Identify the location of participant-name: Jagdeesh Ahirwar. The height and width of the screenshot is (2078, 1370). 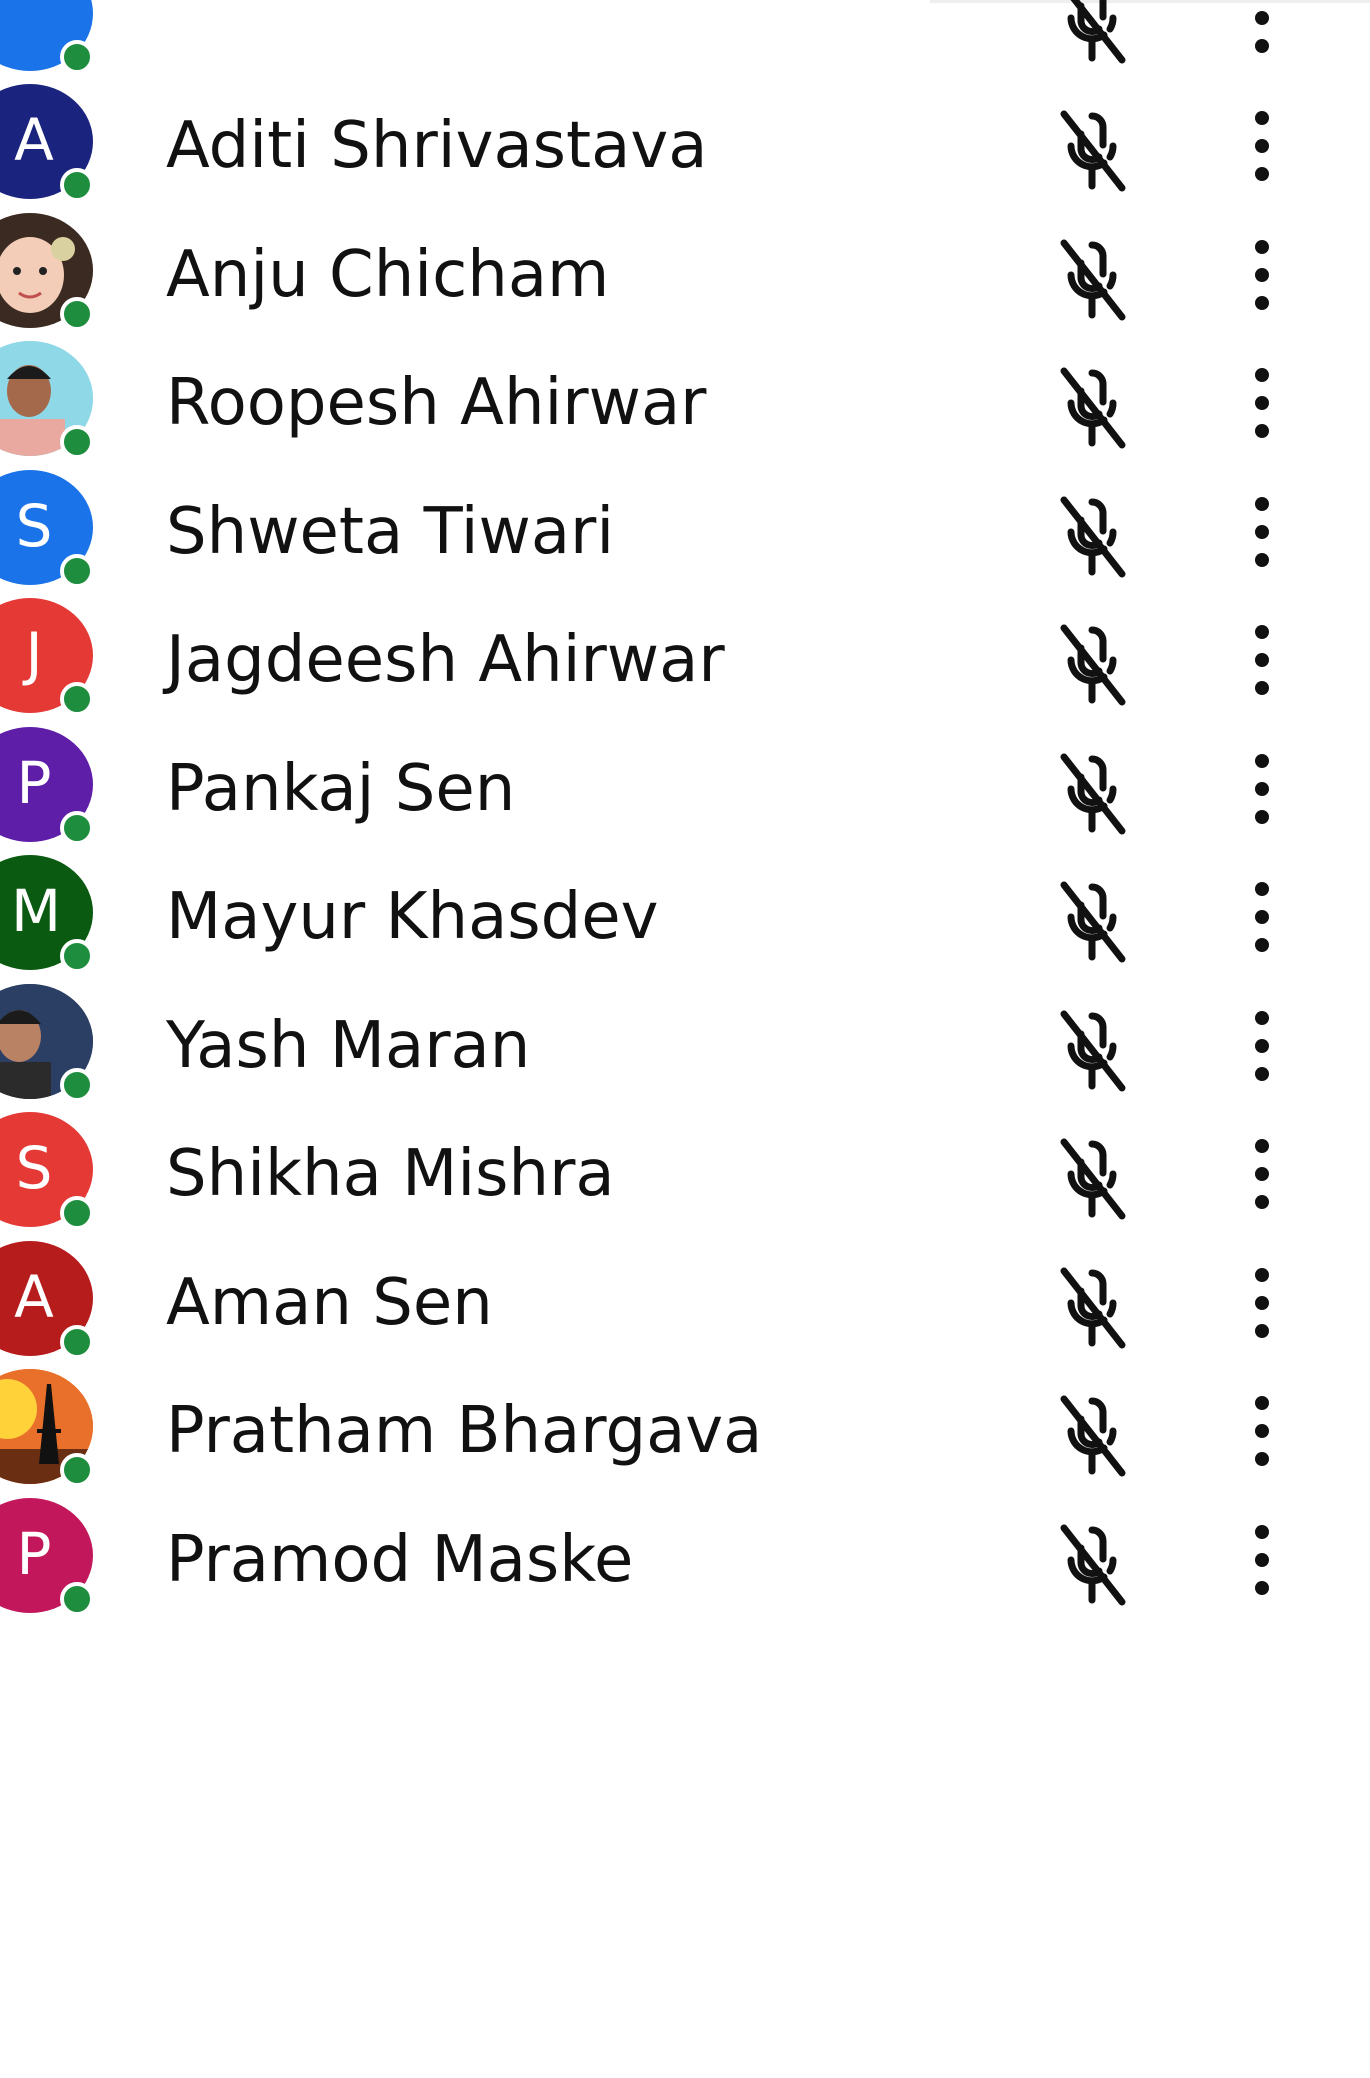
(445, 660).